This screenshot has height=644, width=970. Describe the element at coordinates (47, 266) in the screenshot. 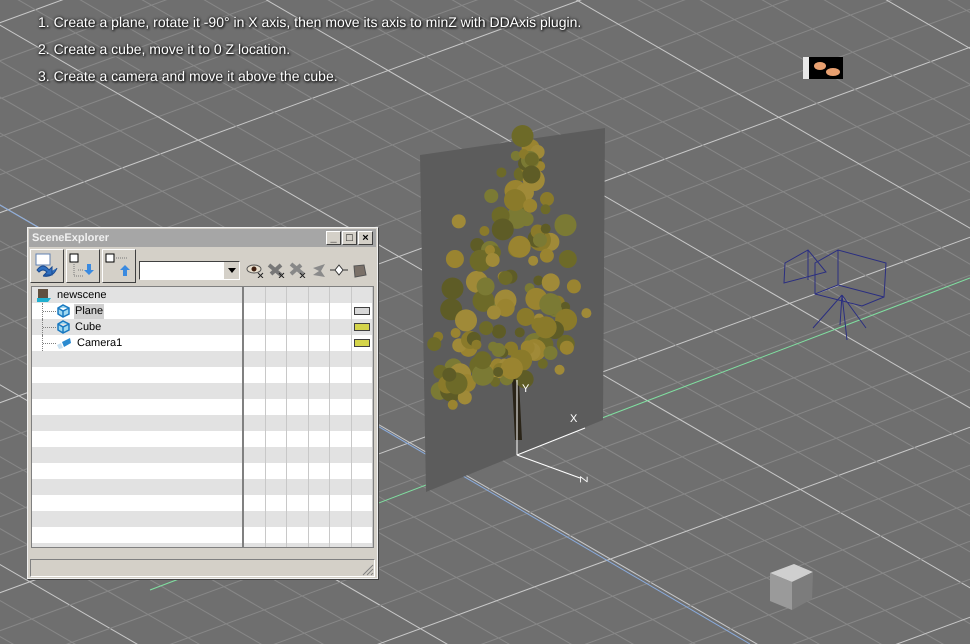

I see `refresh-button` at that location.